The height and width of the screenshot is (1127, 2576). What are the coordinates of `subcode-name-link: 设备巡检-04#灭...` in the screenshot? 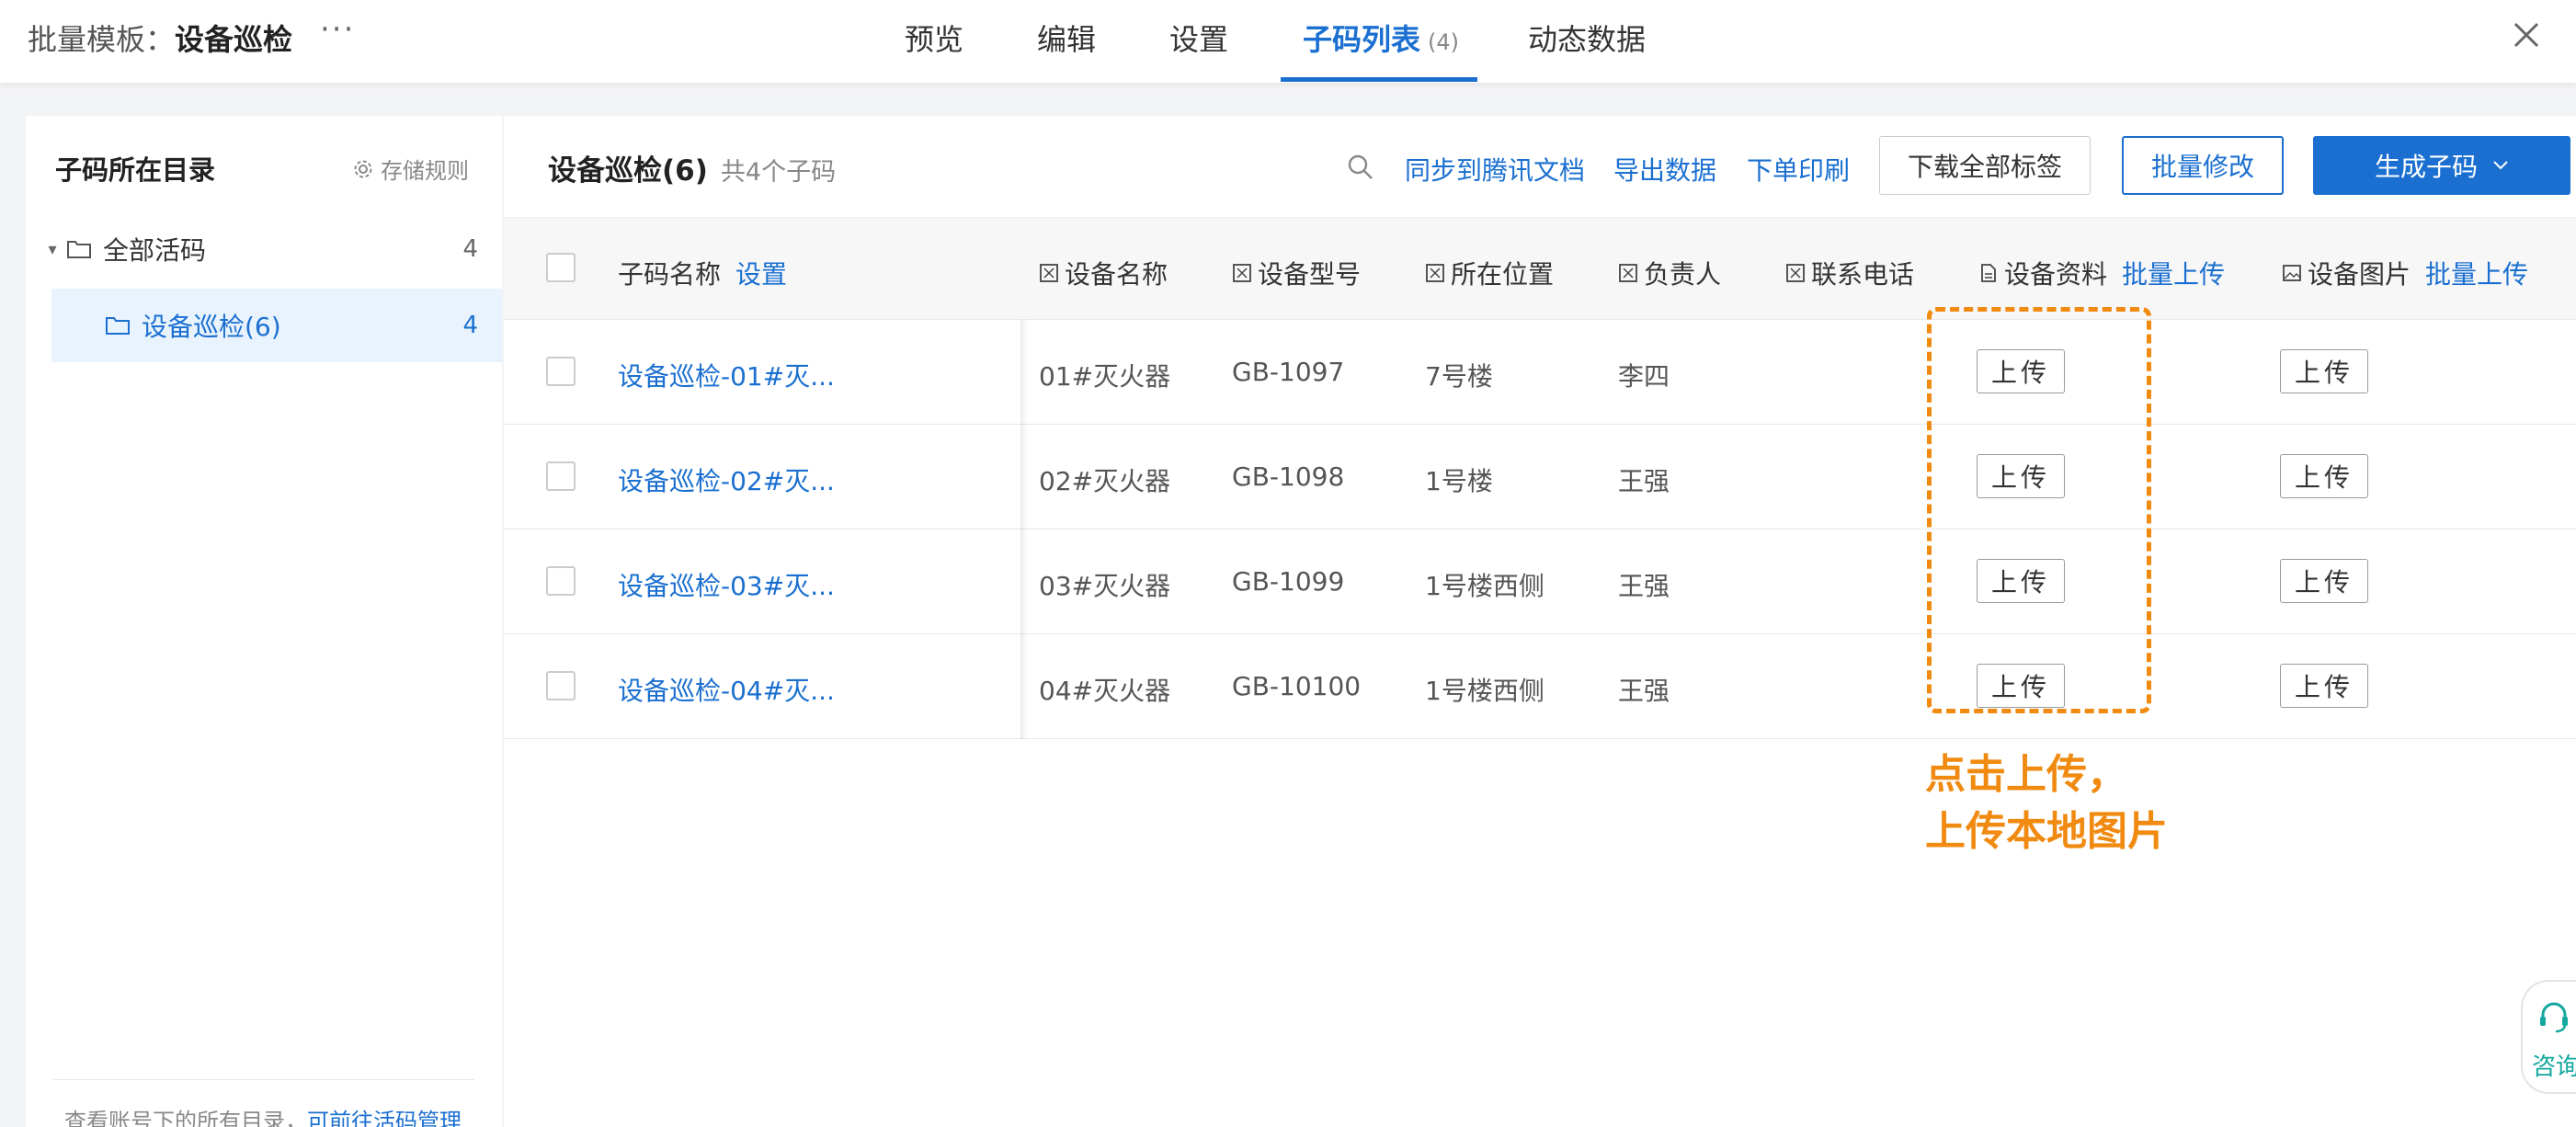 It's located at (726, 689).